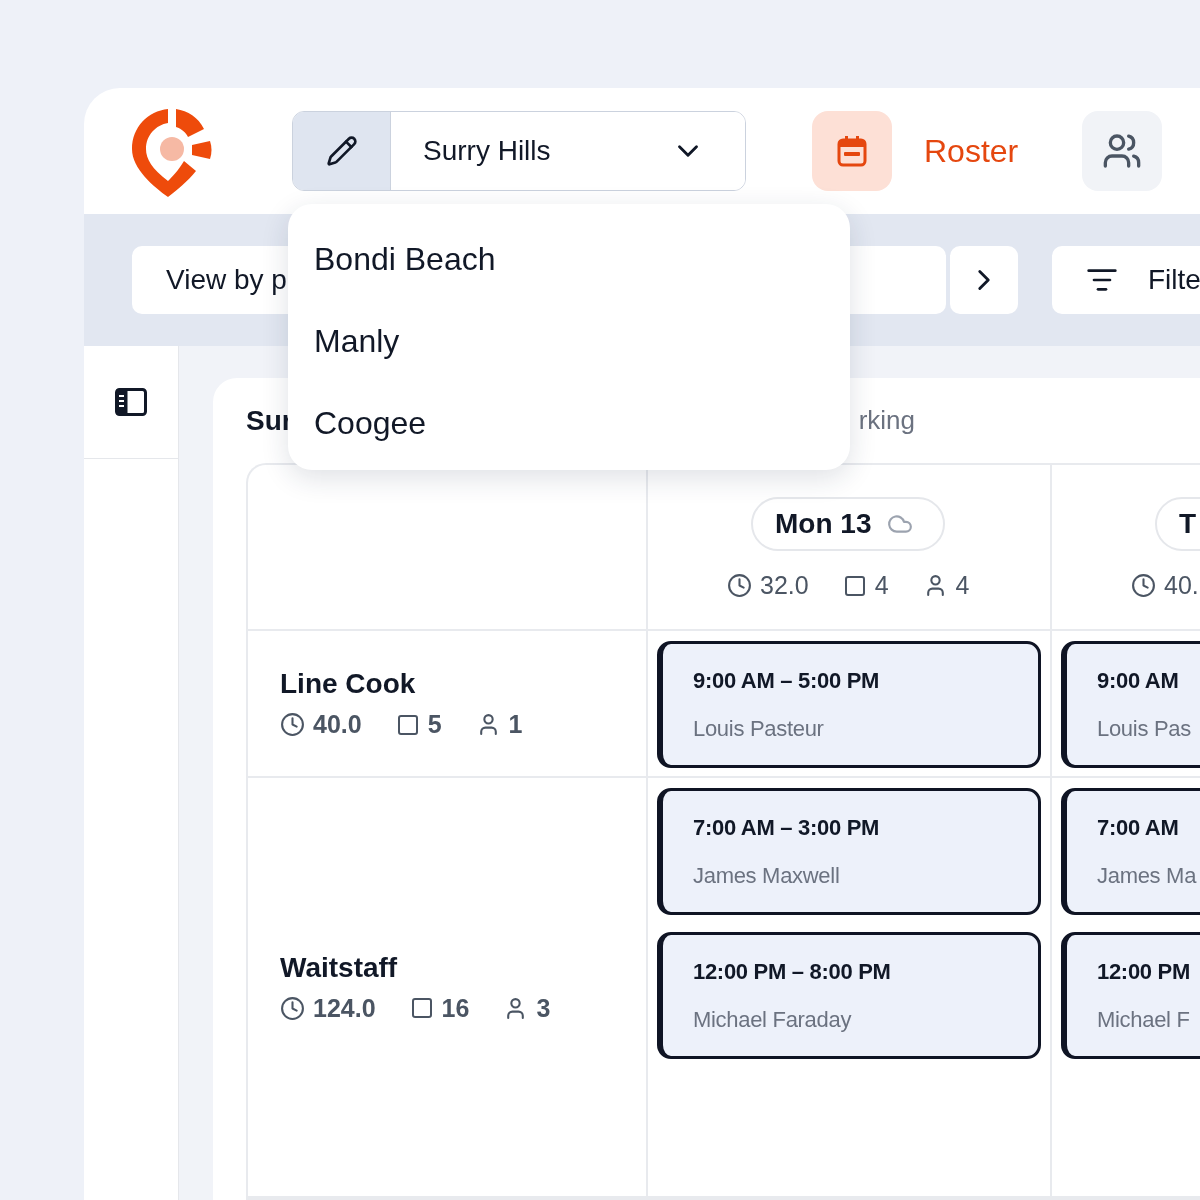  What do you see at coordinates (946, 585) in the screenshot?
I see `staff-stat: 4` at bounding box center [946, 585].